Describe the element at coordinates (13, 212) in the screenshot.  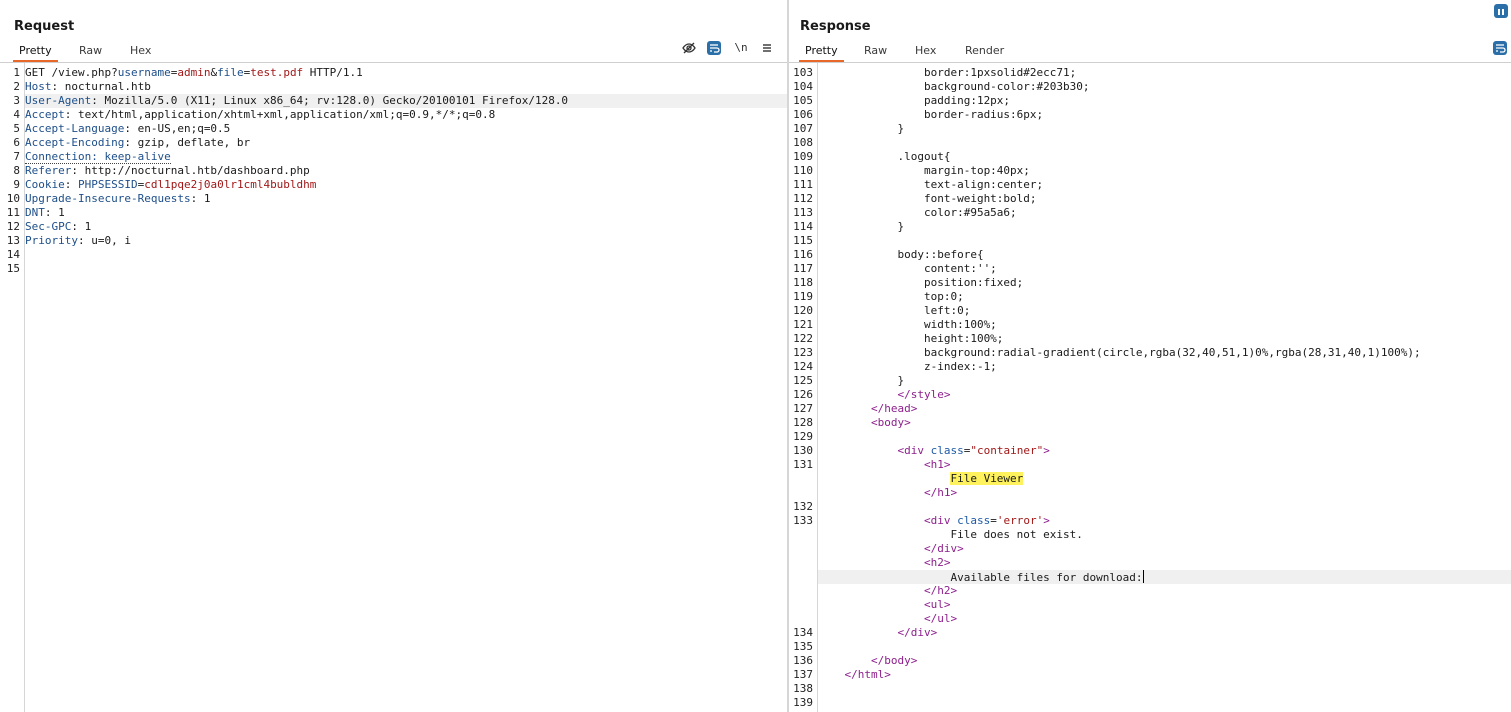
I see `line-number: 11` at that location.